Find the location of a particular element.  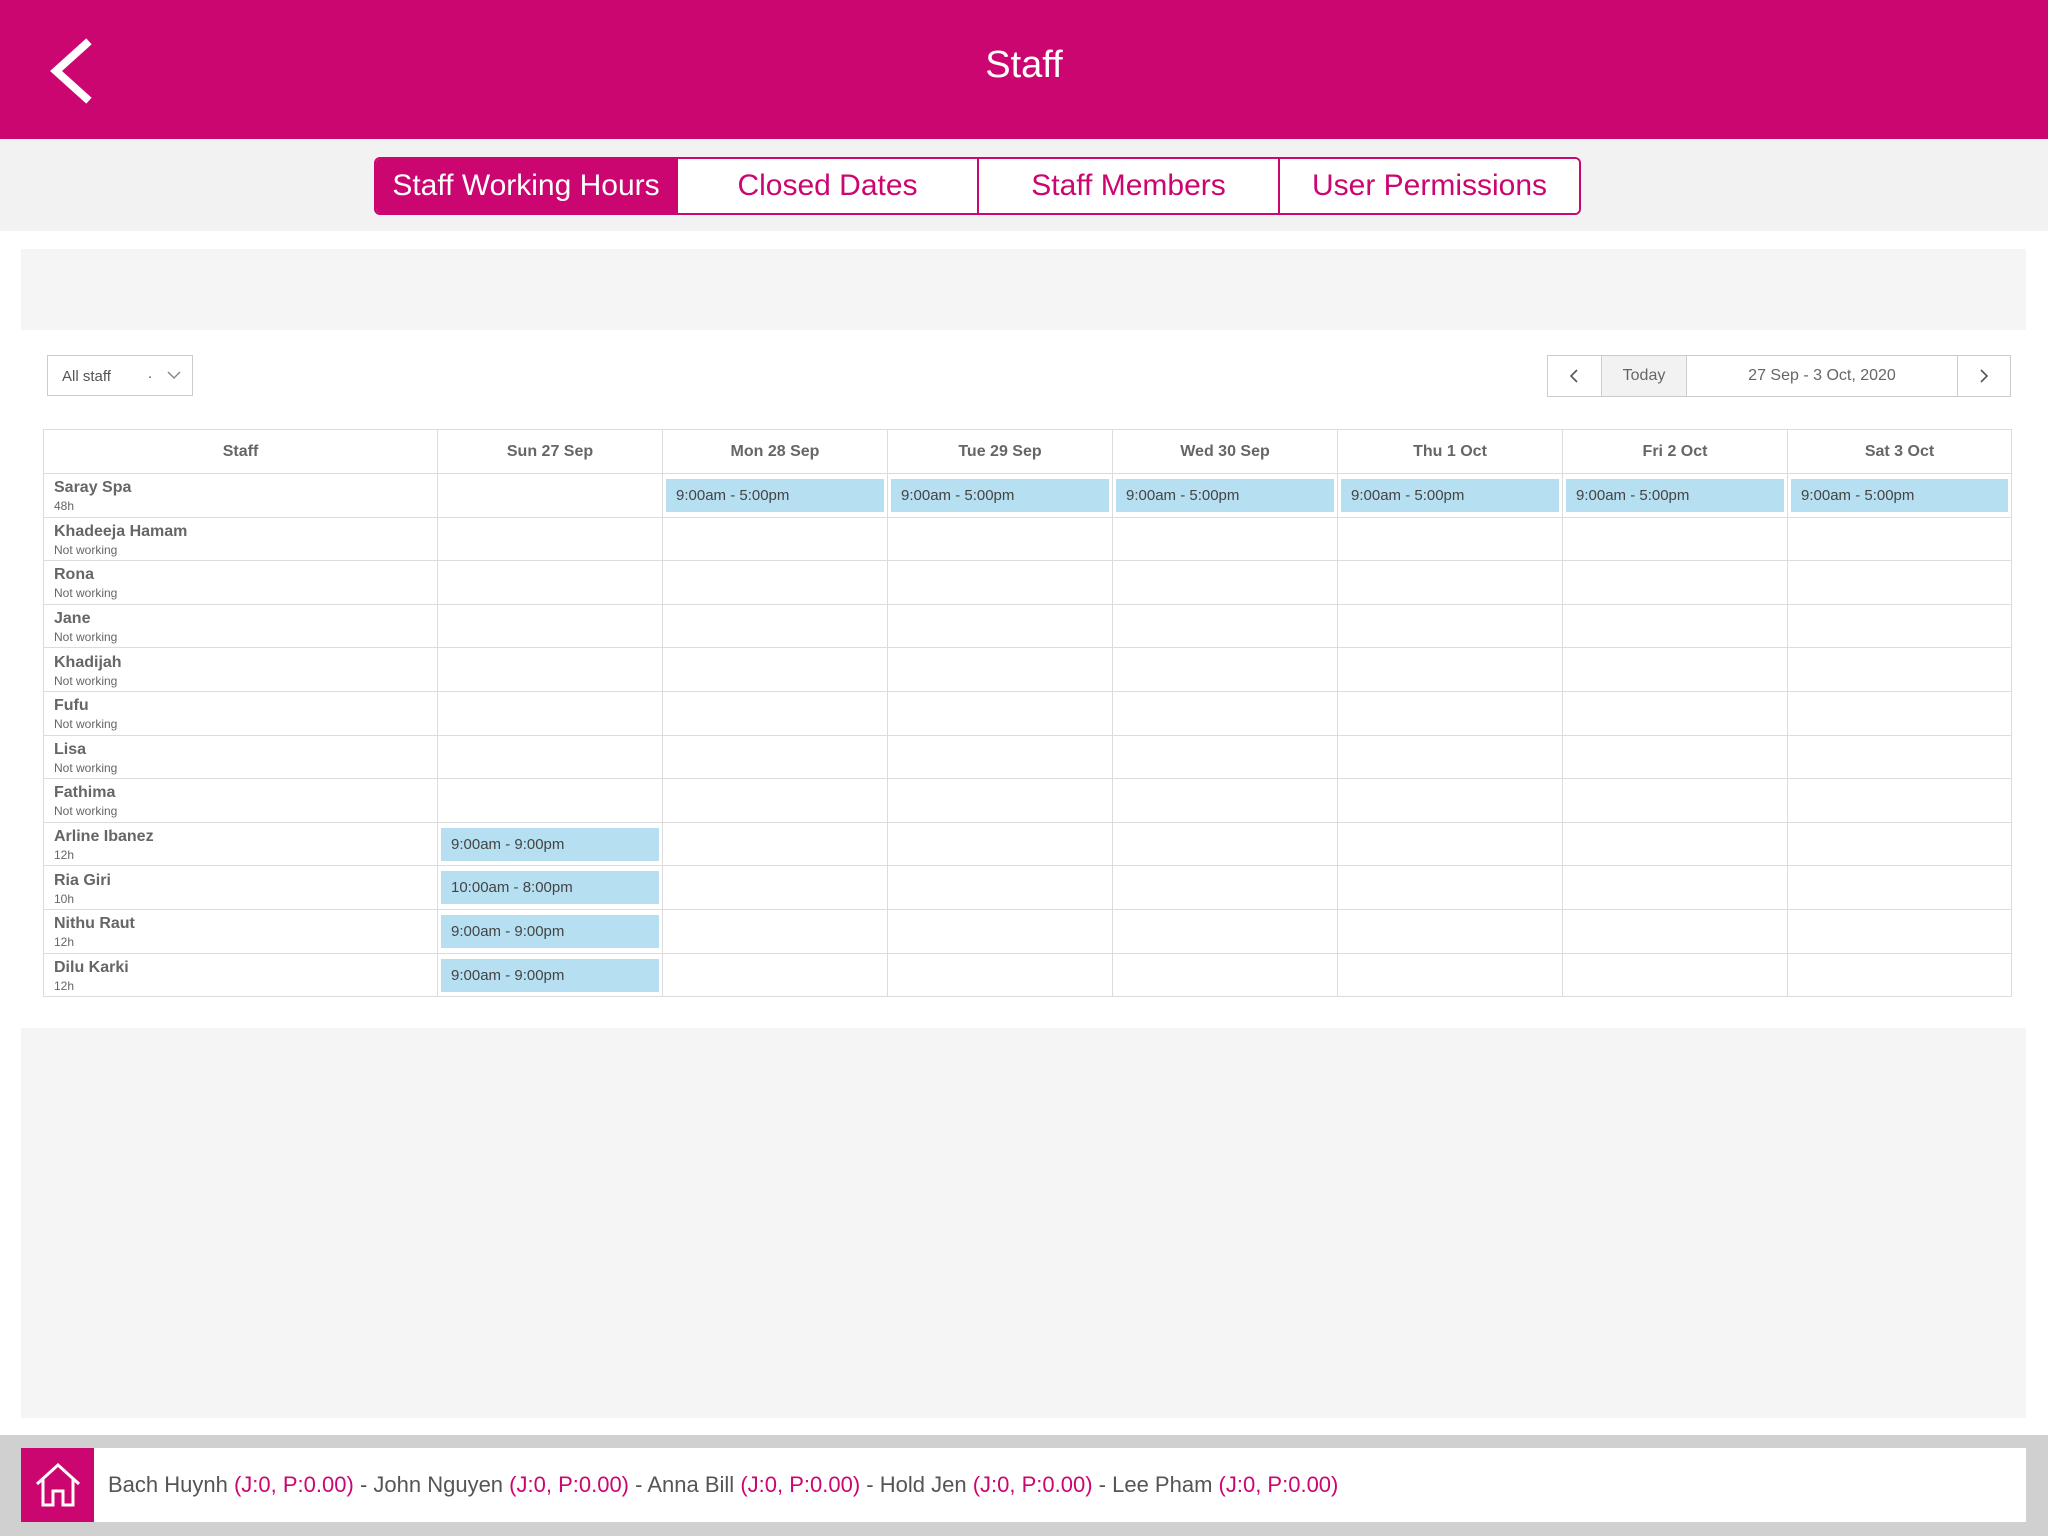

staff-cell: Fathima Not working is located at coordinates (240, 800).